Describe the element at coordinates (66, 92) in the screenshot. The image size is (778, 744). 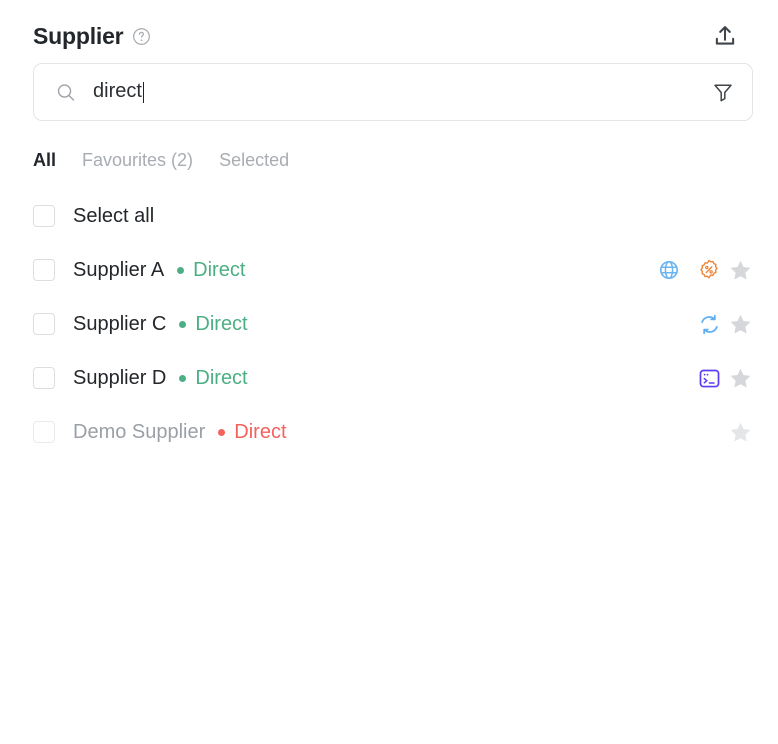
I see `search-icon` at that location.